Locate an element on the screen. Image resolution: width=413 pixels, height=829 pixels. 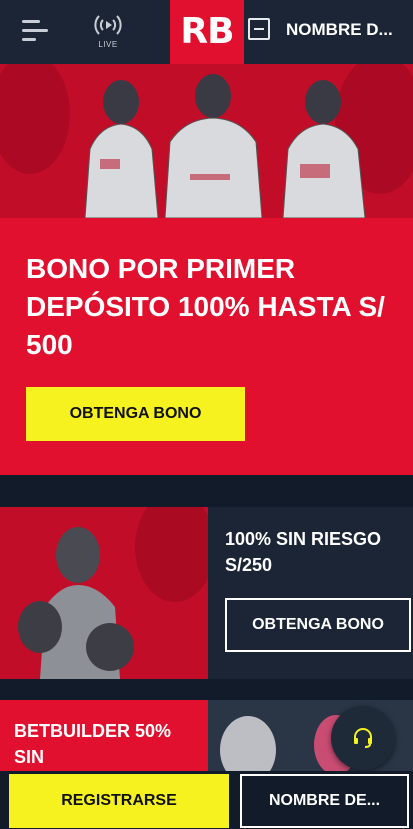
support-chat-button is located at coordinates (363, 738).